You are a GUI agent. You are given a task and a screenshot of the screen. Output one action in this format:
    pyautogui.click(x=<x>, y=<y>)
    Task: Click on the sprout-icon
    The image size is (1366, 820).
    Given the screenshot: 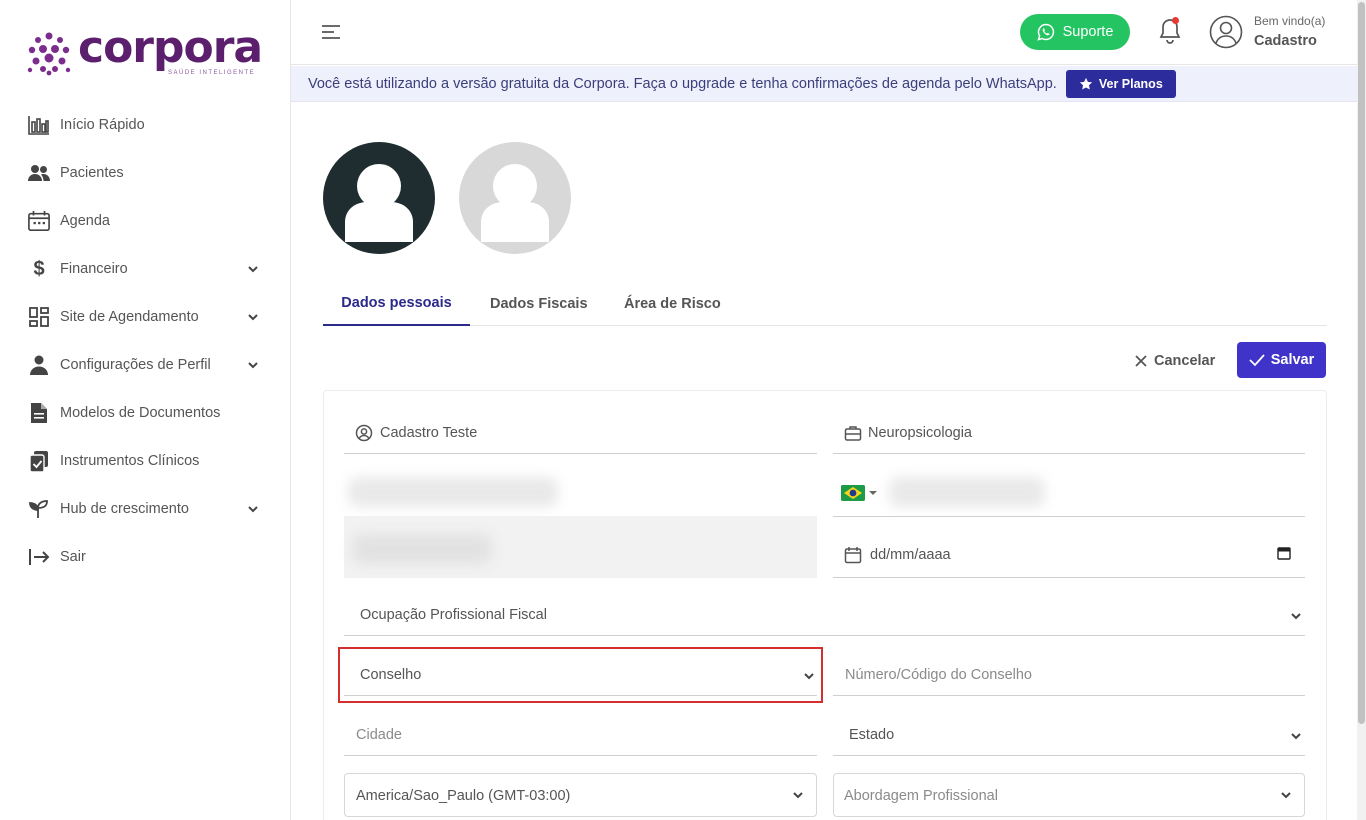 What is the action you would take?
    pyautogui.click(x=39, y=509)
    